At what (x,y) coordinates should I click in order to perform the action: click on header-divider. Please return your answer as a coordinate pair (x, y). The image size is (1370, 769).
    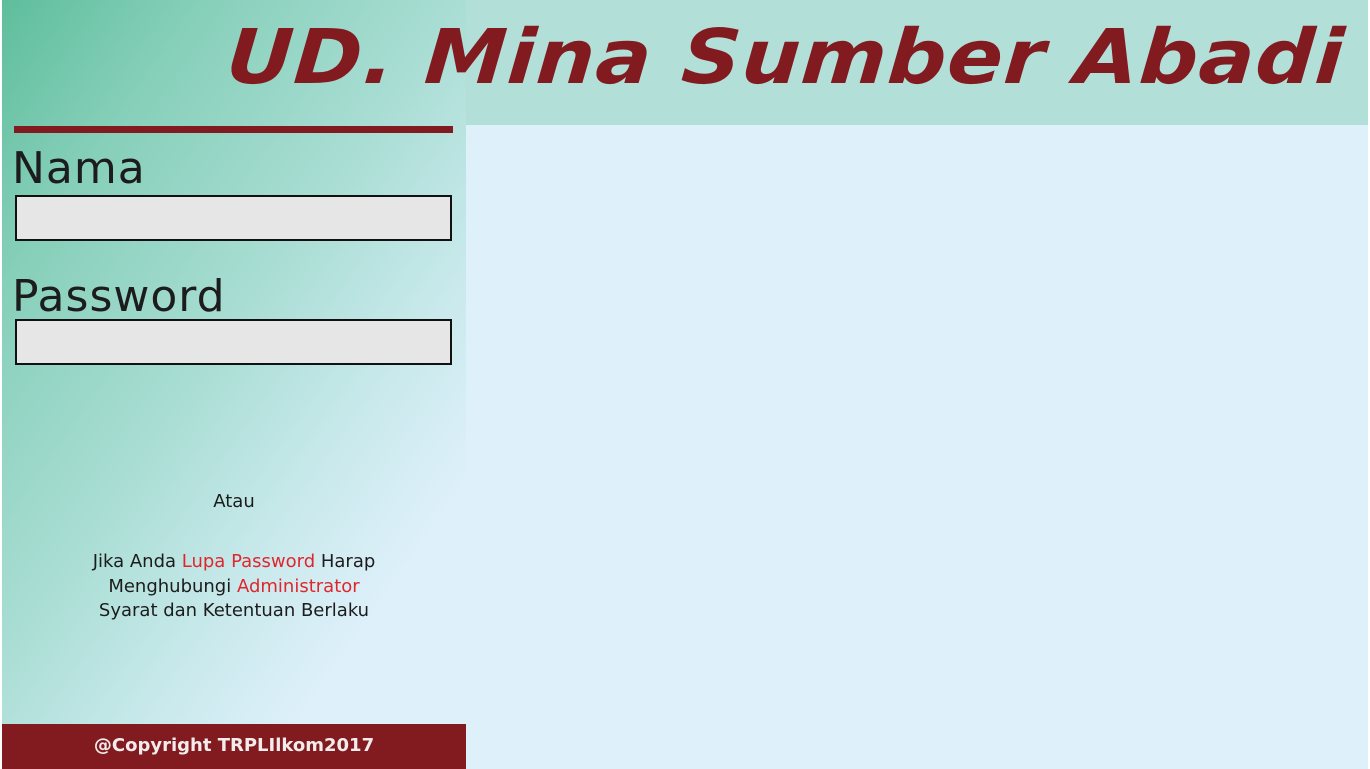
    Looking at the image, I should click on (233, 129).